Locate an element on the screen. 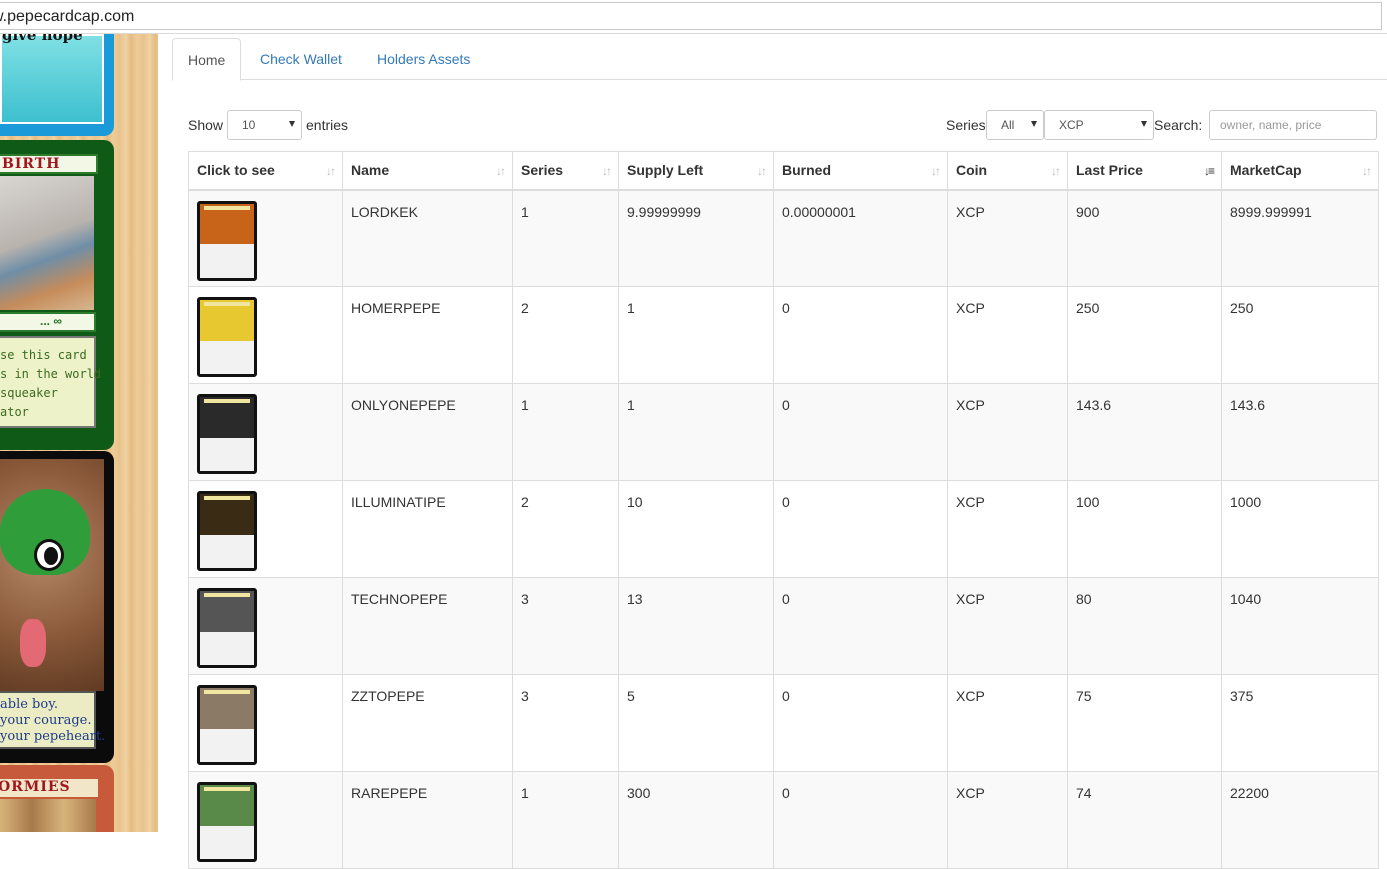 This screenshot has width=1387, height=869. column-header-label: Supply Left is located at coordinates (665, 170).